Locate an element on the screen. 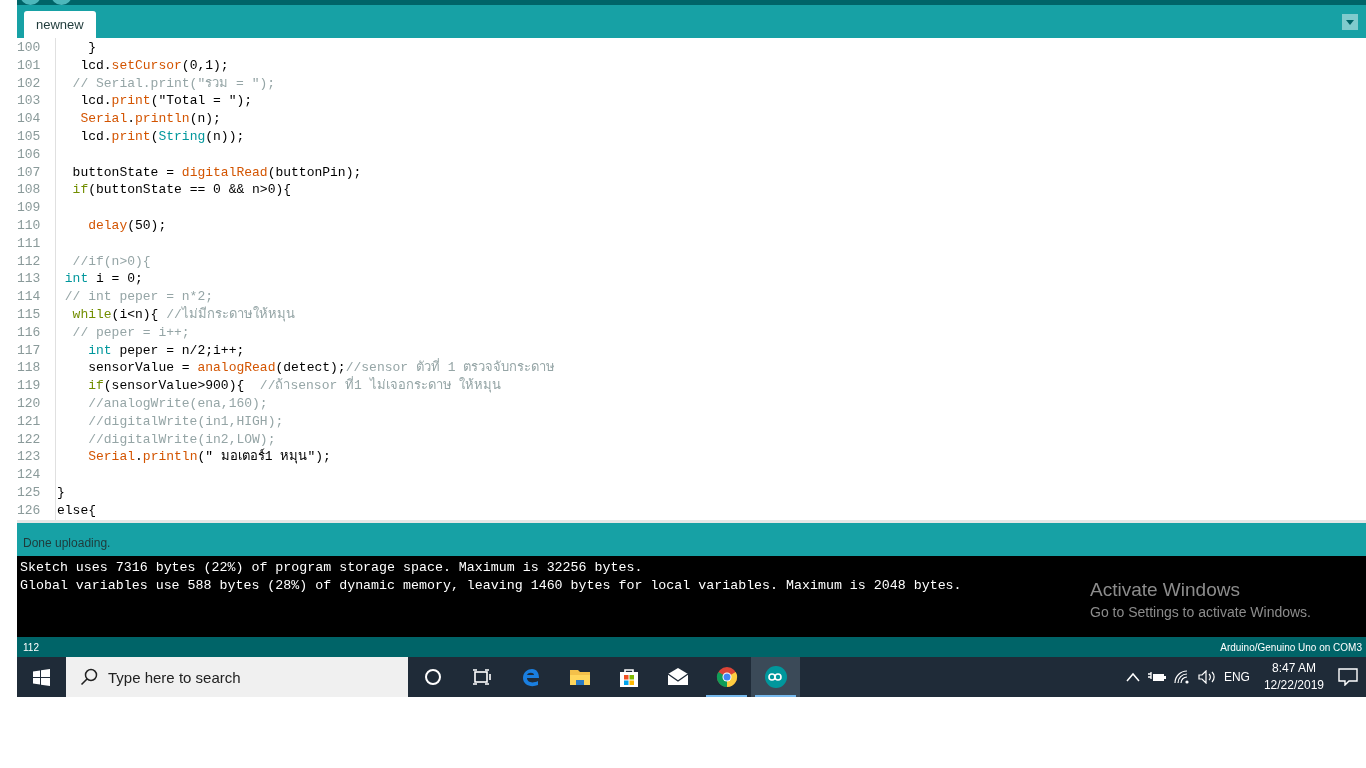 This screenshot has height=768, width=1366. line-number: 126 is located at coordinates (29, 510).